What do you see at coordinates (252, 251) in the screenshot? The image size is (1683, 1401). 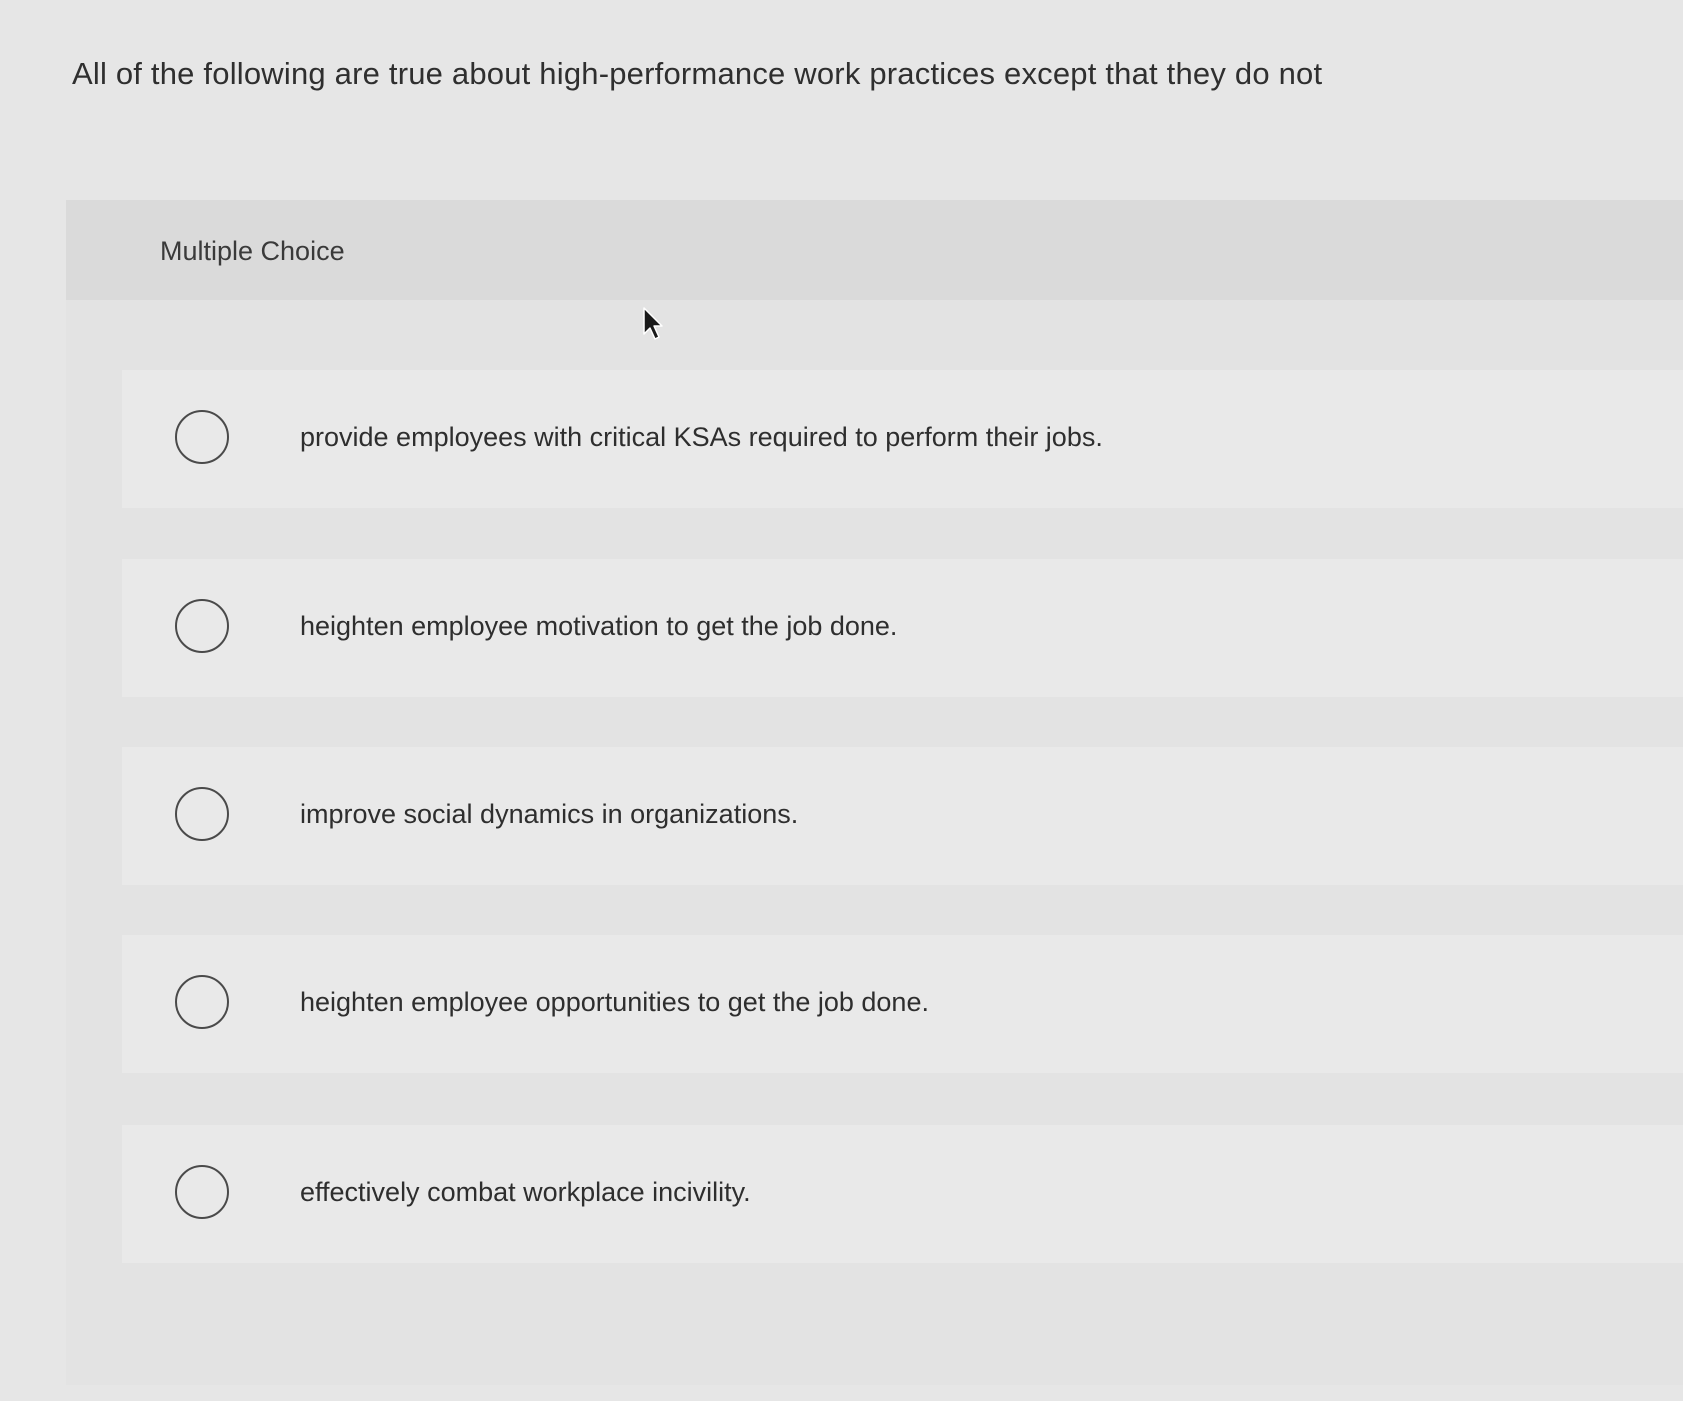 I see `question-type-label: Multiple Choice` at bounding box center [252, 251].